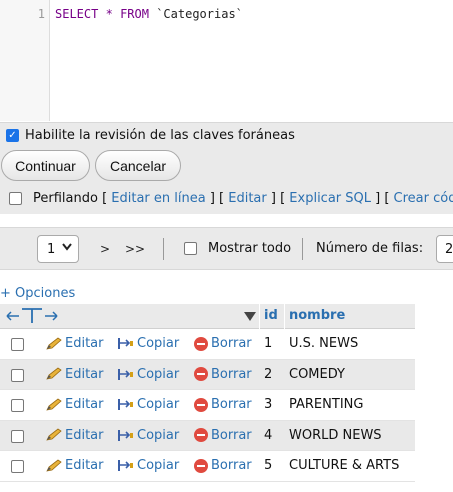 The width and height of the screenshot is (453, 492). Describe the element at coordinates (268, 374) in the screenshot. I see `cell-id: 2` at that location.